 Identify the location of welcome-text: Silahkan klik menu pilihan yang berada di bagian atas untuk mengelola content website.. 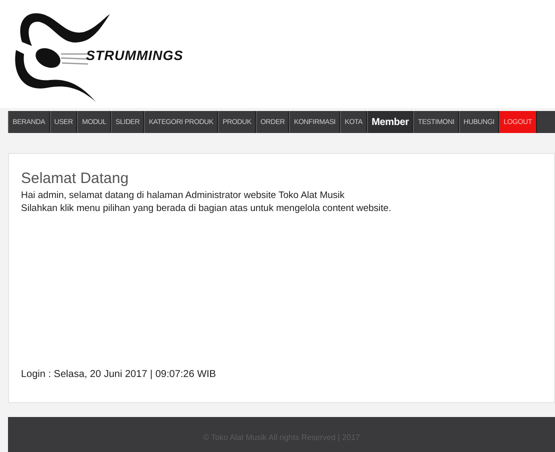
(206, 208).